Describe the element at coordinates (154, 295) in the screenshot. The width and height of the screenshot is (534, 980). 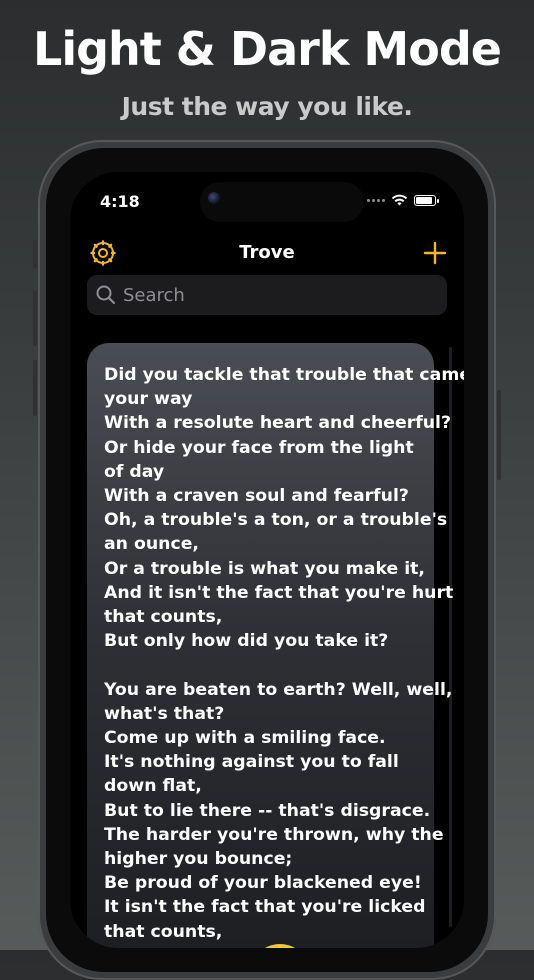
I see `search-placeholder: Search` at that location.